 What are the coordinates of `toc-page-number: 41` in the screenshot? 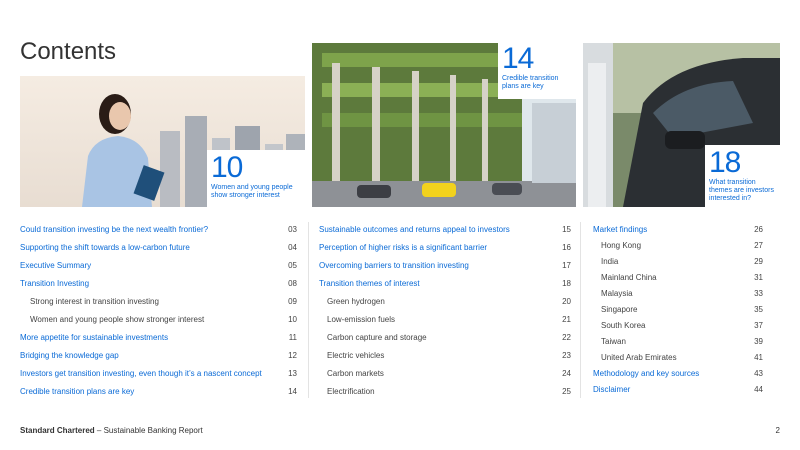 It's located at (758, 357).